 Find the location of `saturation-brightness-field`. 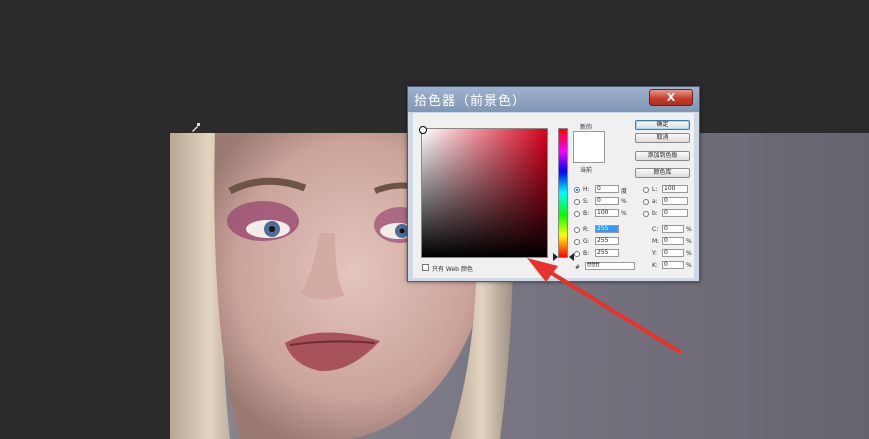

saturation-brightness-field is located at coordinates (483, 192).